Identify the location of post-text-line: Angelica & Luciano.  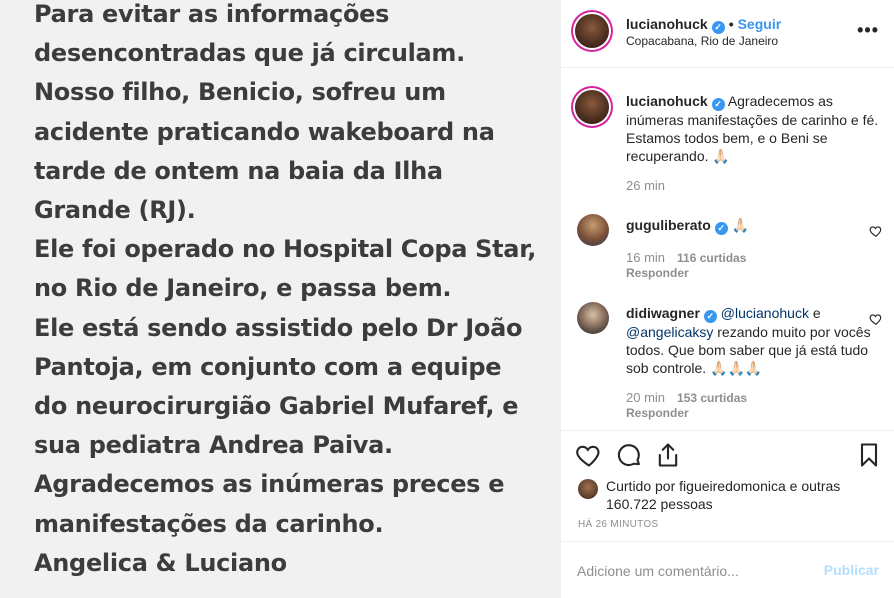
(160, 562).